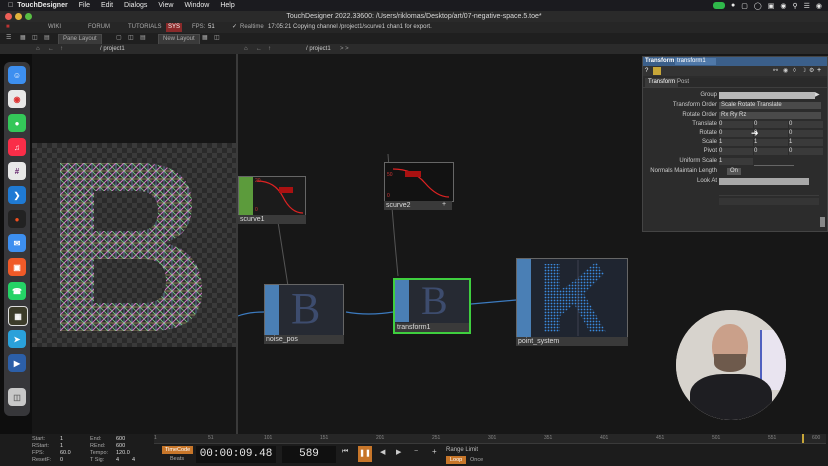  I want to click on tab-transform: Transform, so click(662, 82).